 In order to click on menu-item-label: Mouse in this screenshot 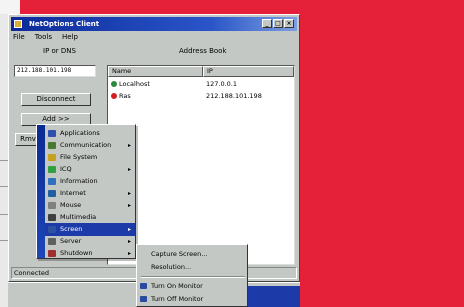, I will do `click(71, 205)`.